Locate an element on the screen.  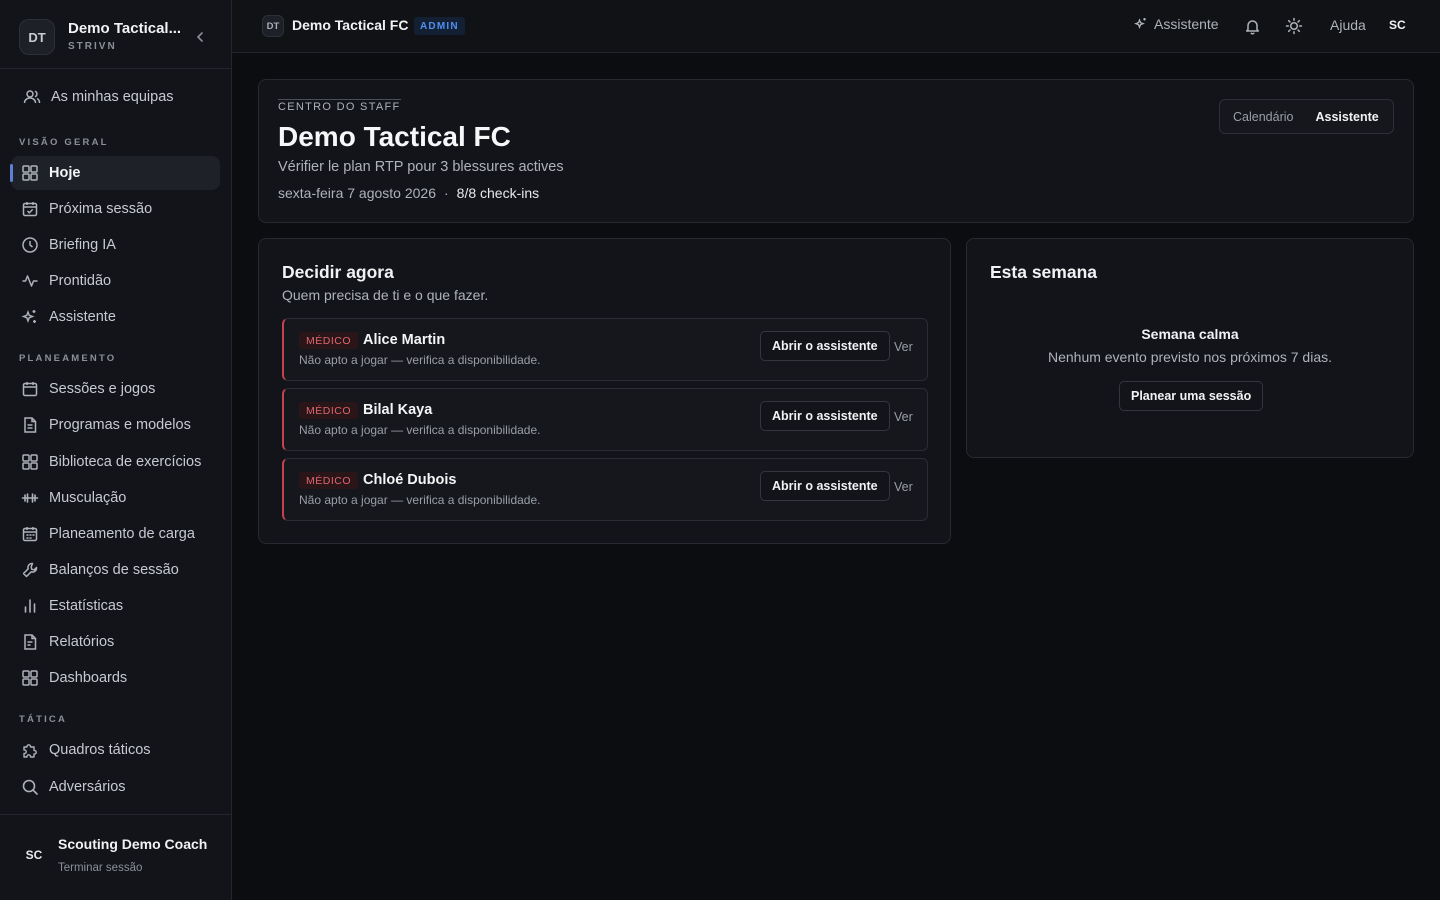
assistant-button: Assistente is located at coordinates (1176, 24).